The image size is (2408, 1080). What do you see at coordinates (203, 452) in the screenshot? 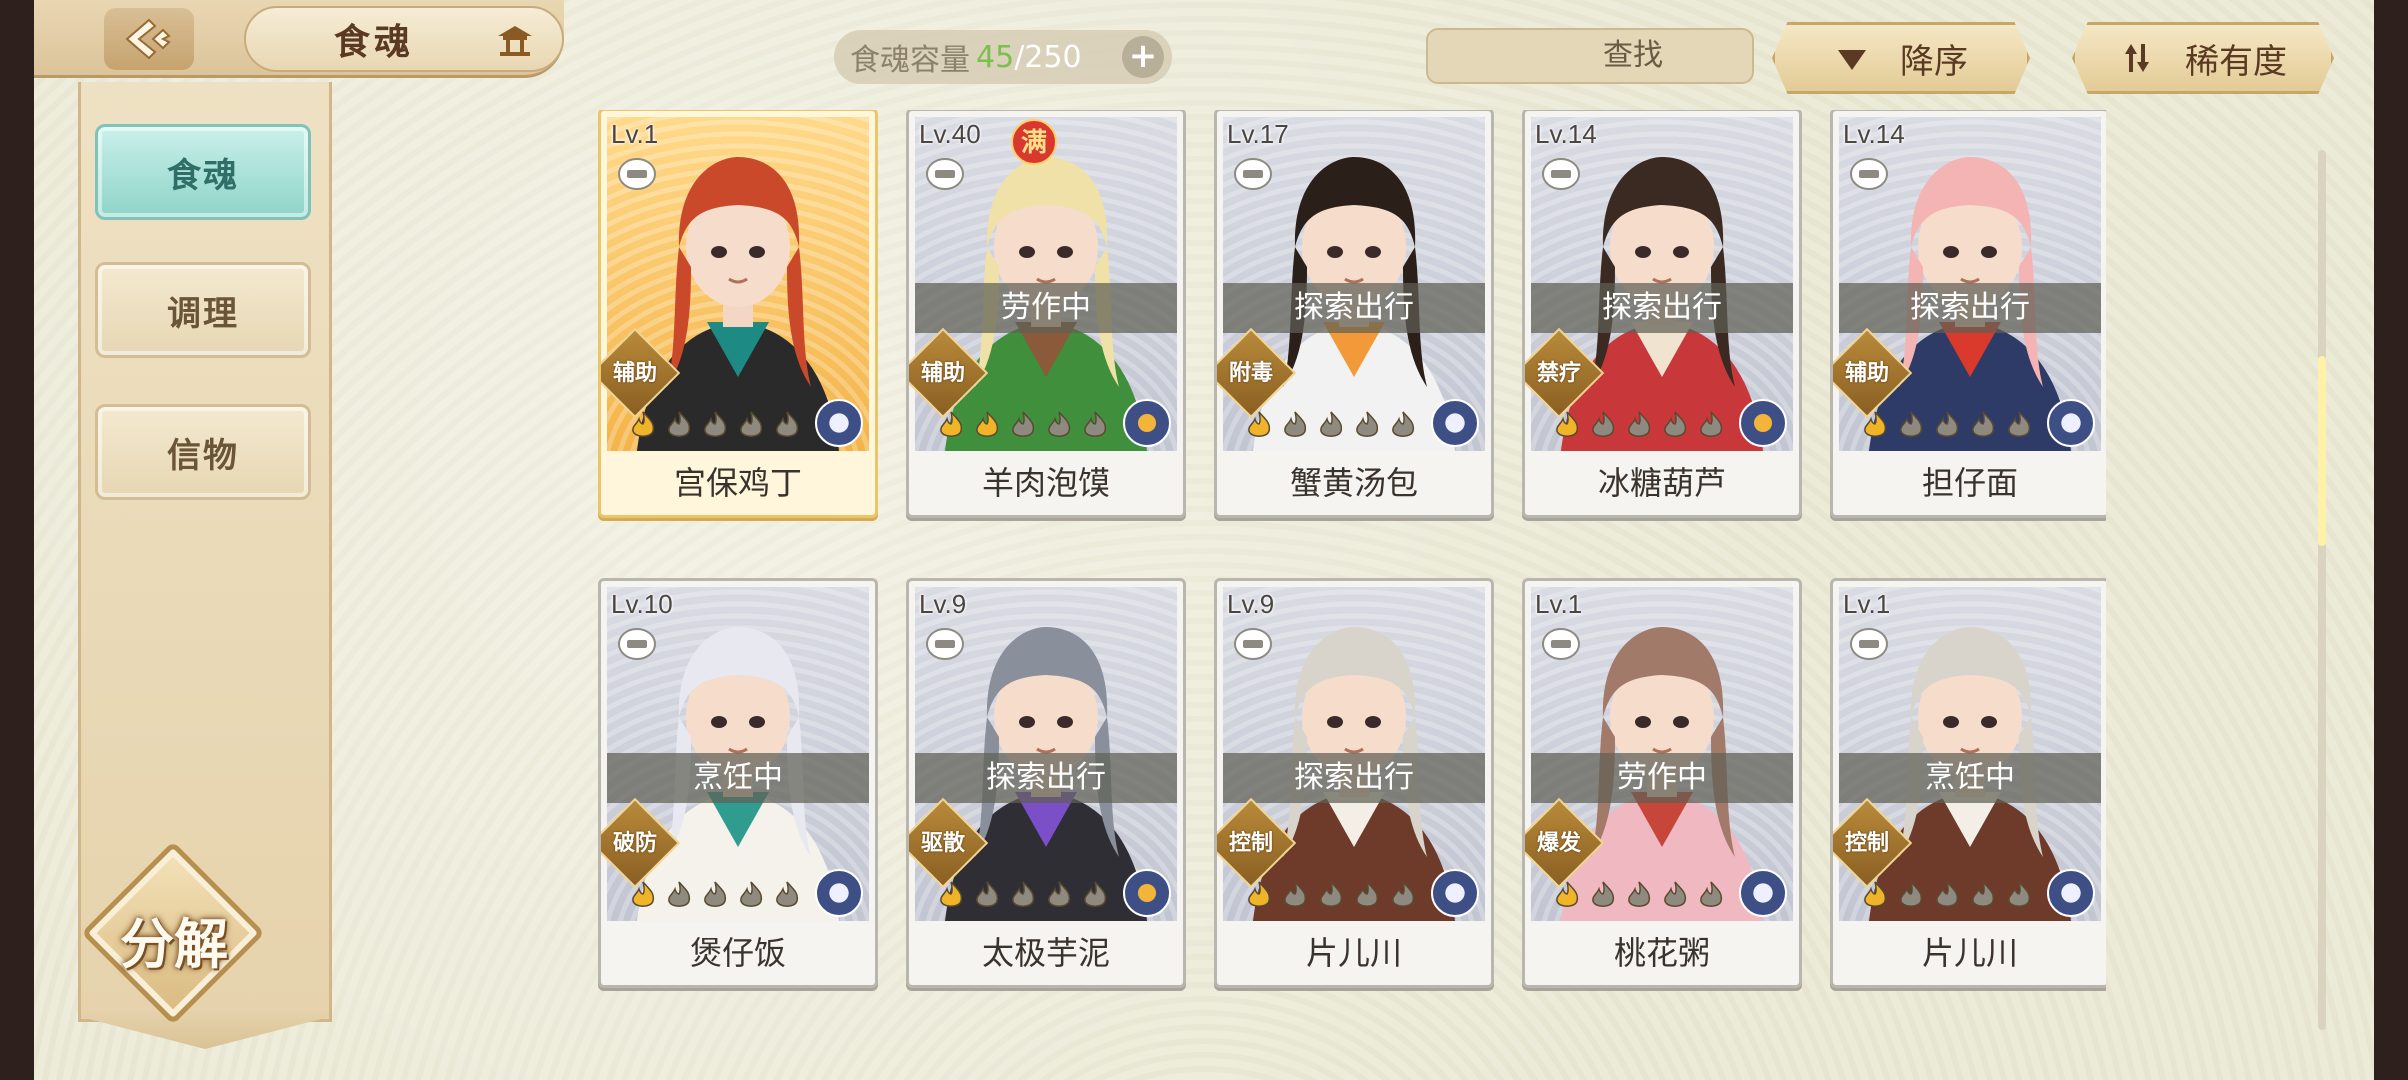
I see `tab-tokens: 信物` at bounding box center [203, 452].